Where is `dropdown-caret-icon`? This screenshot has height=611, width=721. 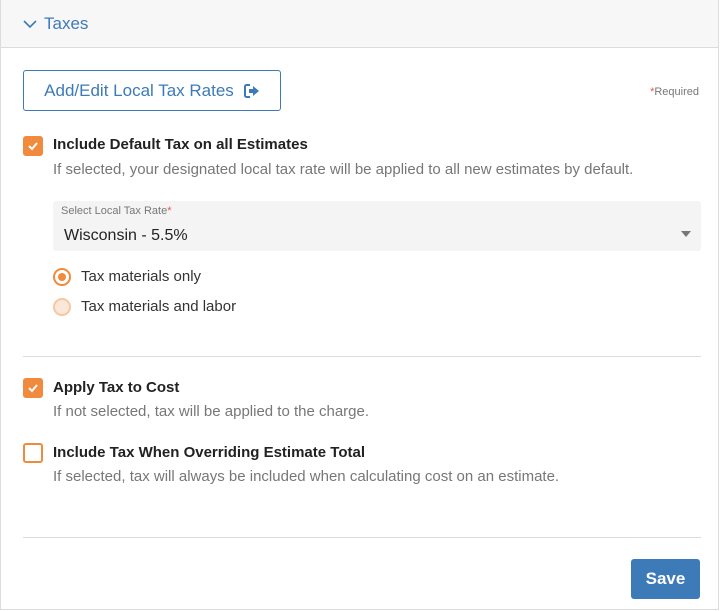
dropdown-caret-icon is located at coordinates (686, 234).